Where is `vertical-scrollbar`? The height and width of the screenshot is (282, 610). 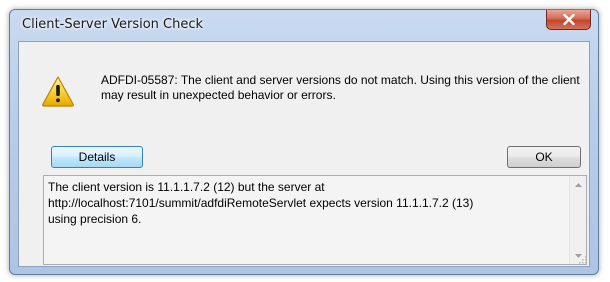
vertical-scrollbar is located at coordinates (577, 220).